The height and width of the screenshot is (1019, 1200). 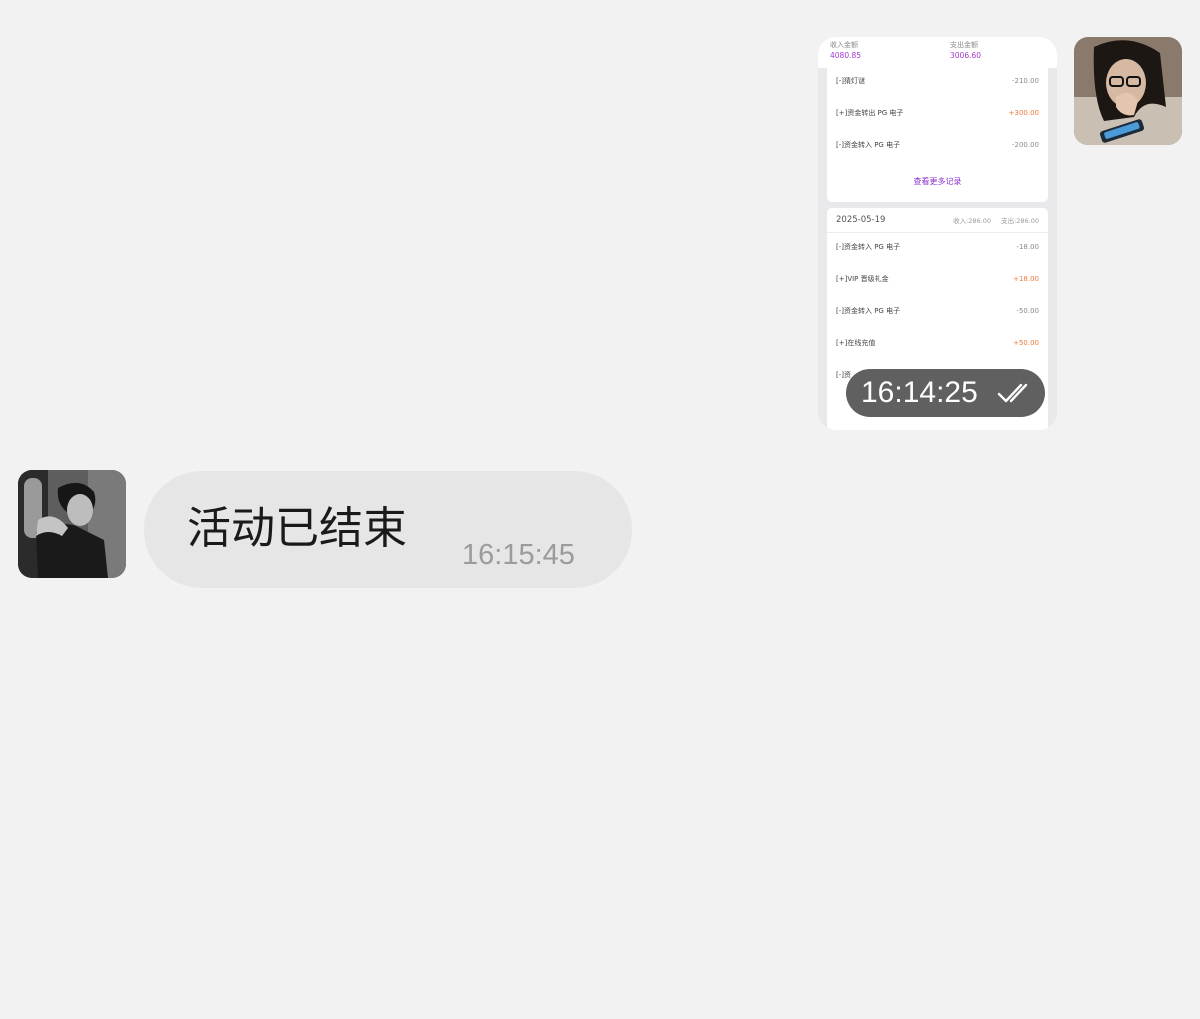 What do you see at coordinates (518, 555) in the screenshot?
I see `message-timestamp: 16:15:45` at bounding box center [518, 555].